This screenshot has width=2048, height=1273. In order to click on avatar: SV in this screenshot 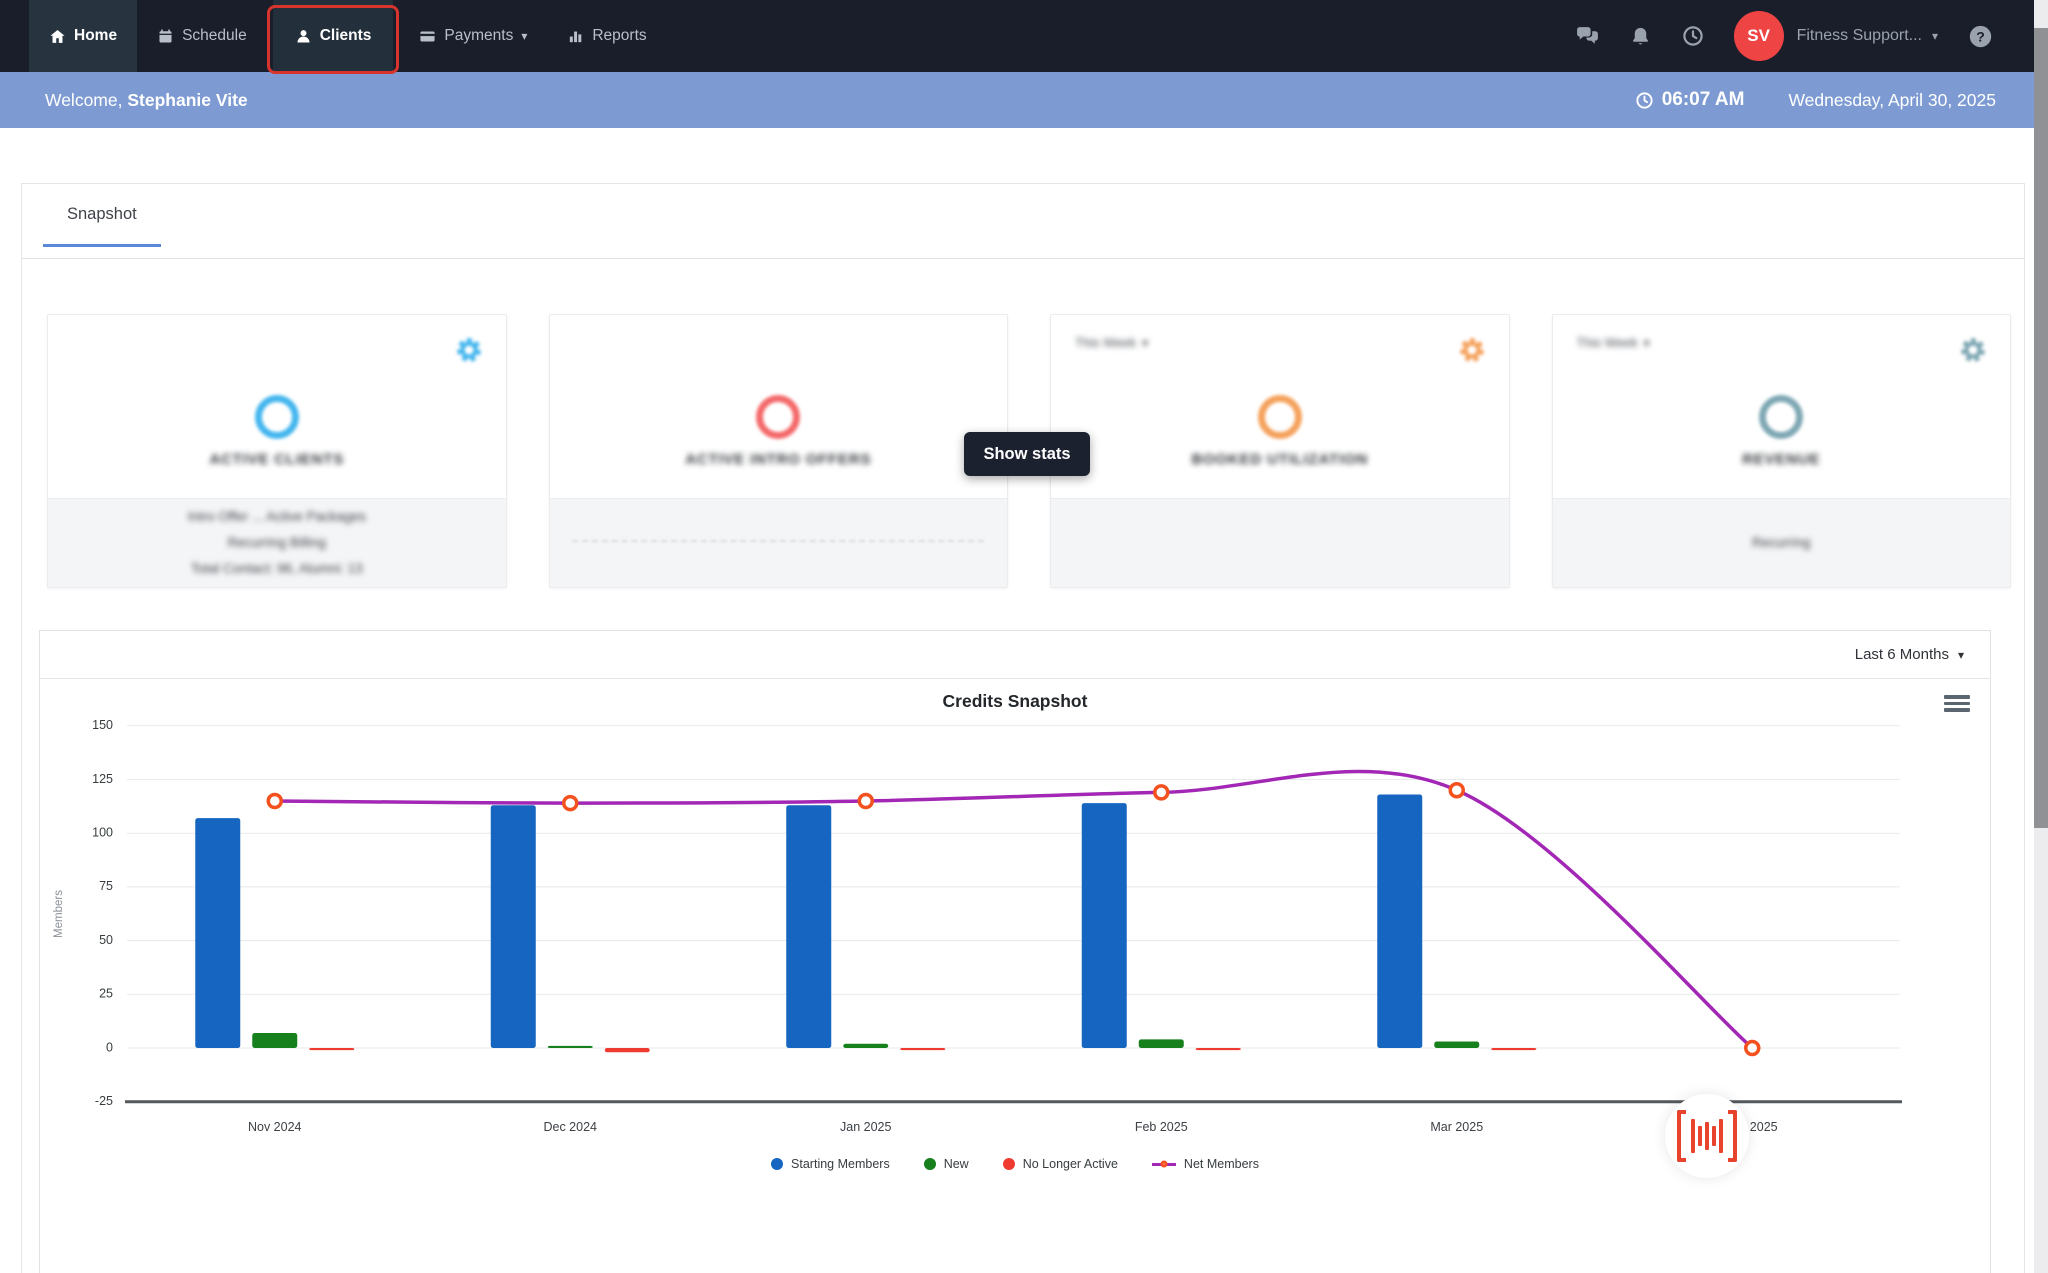, I will do `click(1758, 36)`.